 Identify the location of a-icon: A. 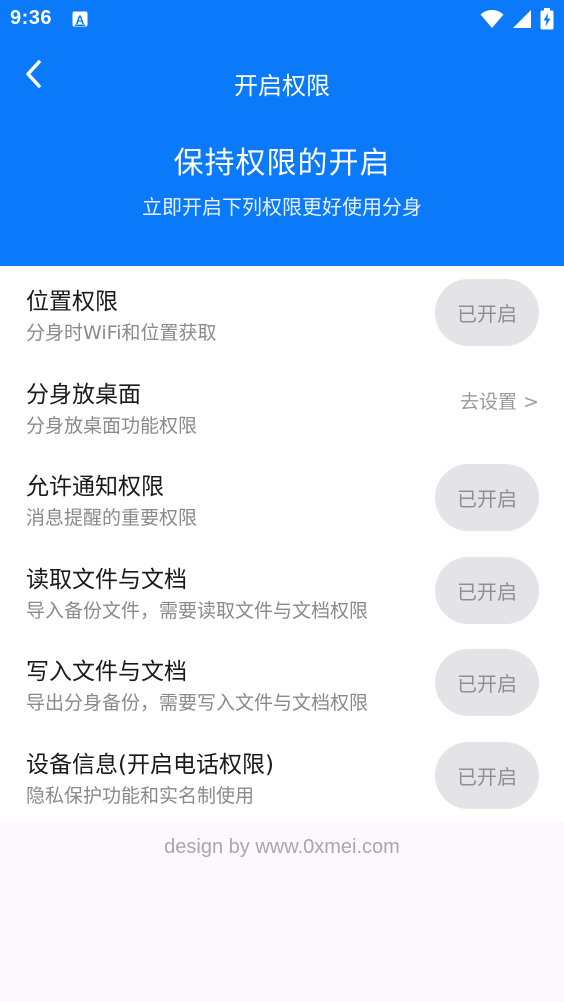
(80, 19).